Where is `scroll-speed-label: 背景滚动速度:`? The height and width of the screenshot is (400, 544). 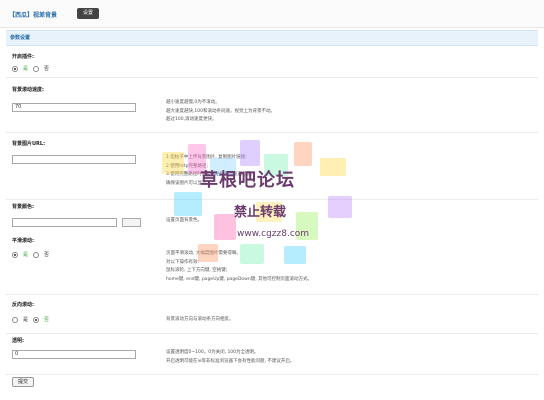 scroll-speed-label: 背景滚动速度: is located at coordinates (28, 90).